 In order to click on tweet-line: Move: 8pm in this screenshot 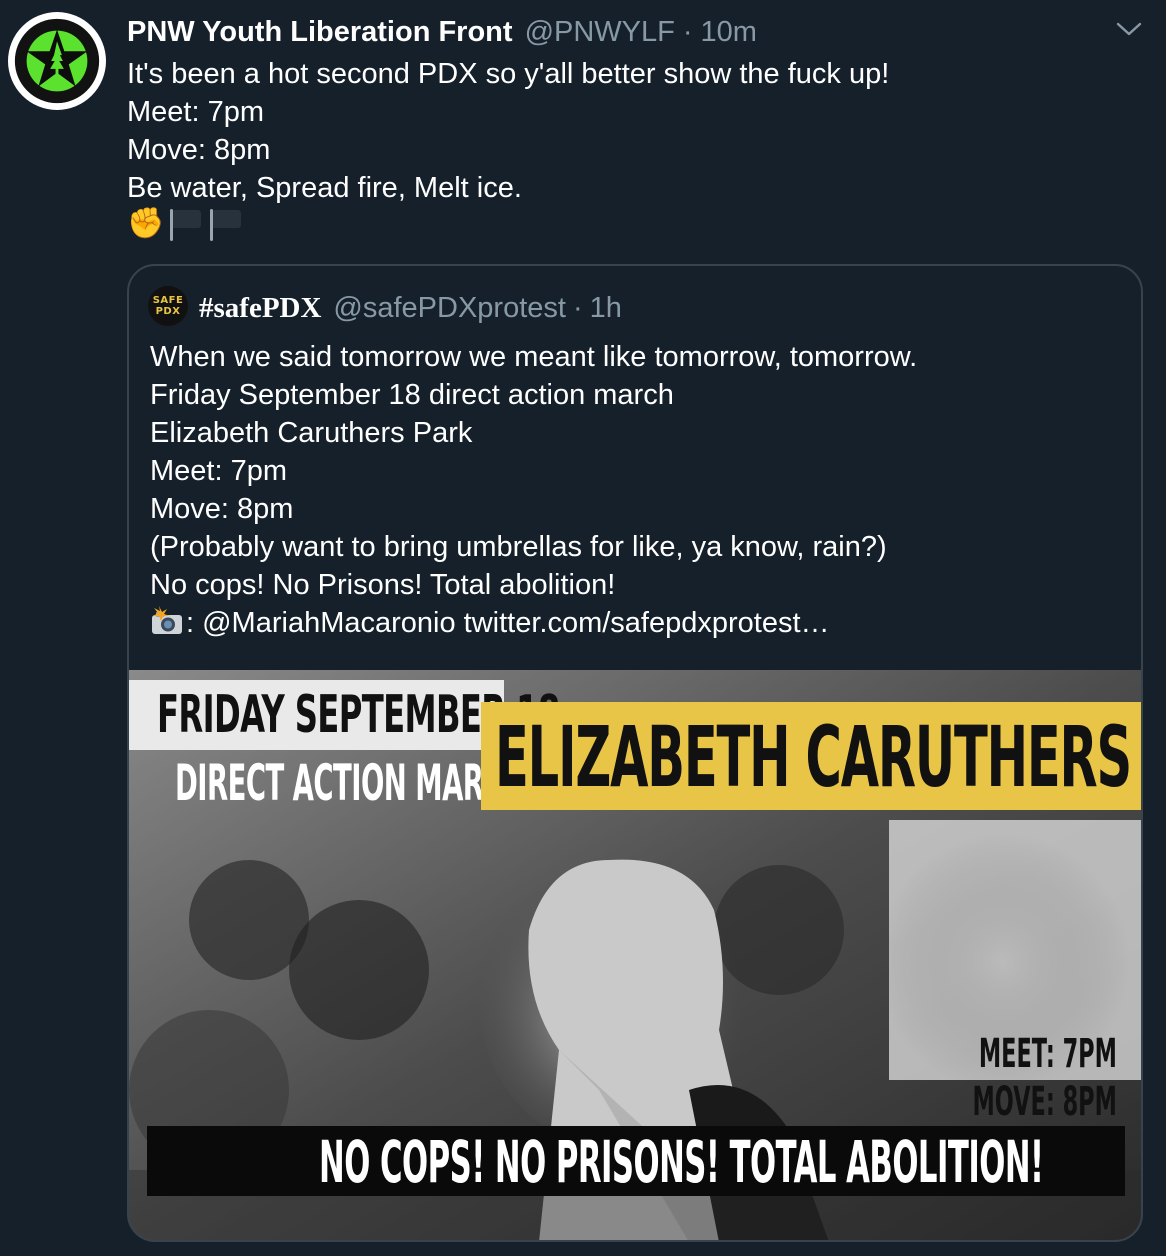, I will do `click(199, 150)`.